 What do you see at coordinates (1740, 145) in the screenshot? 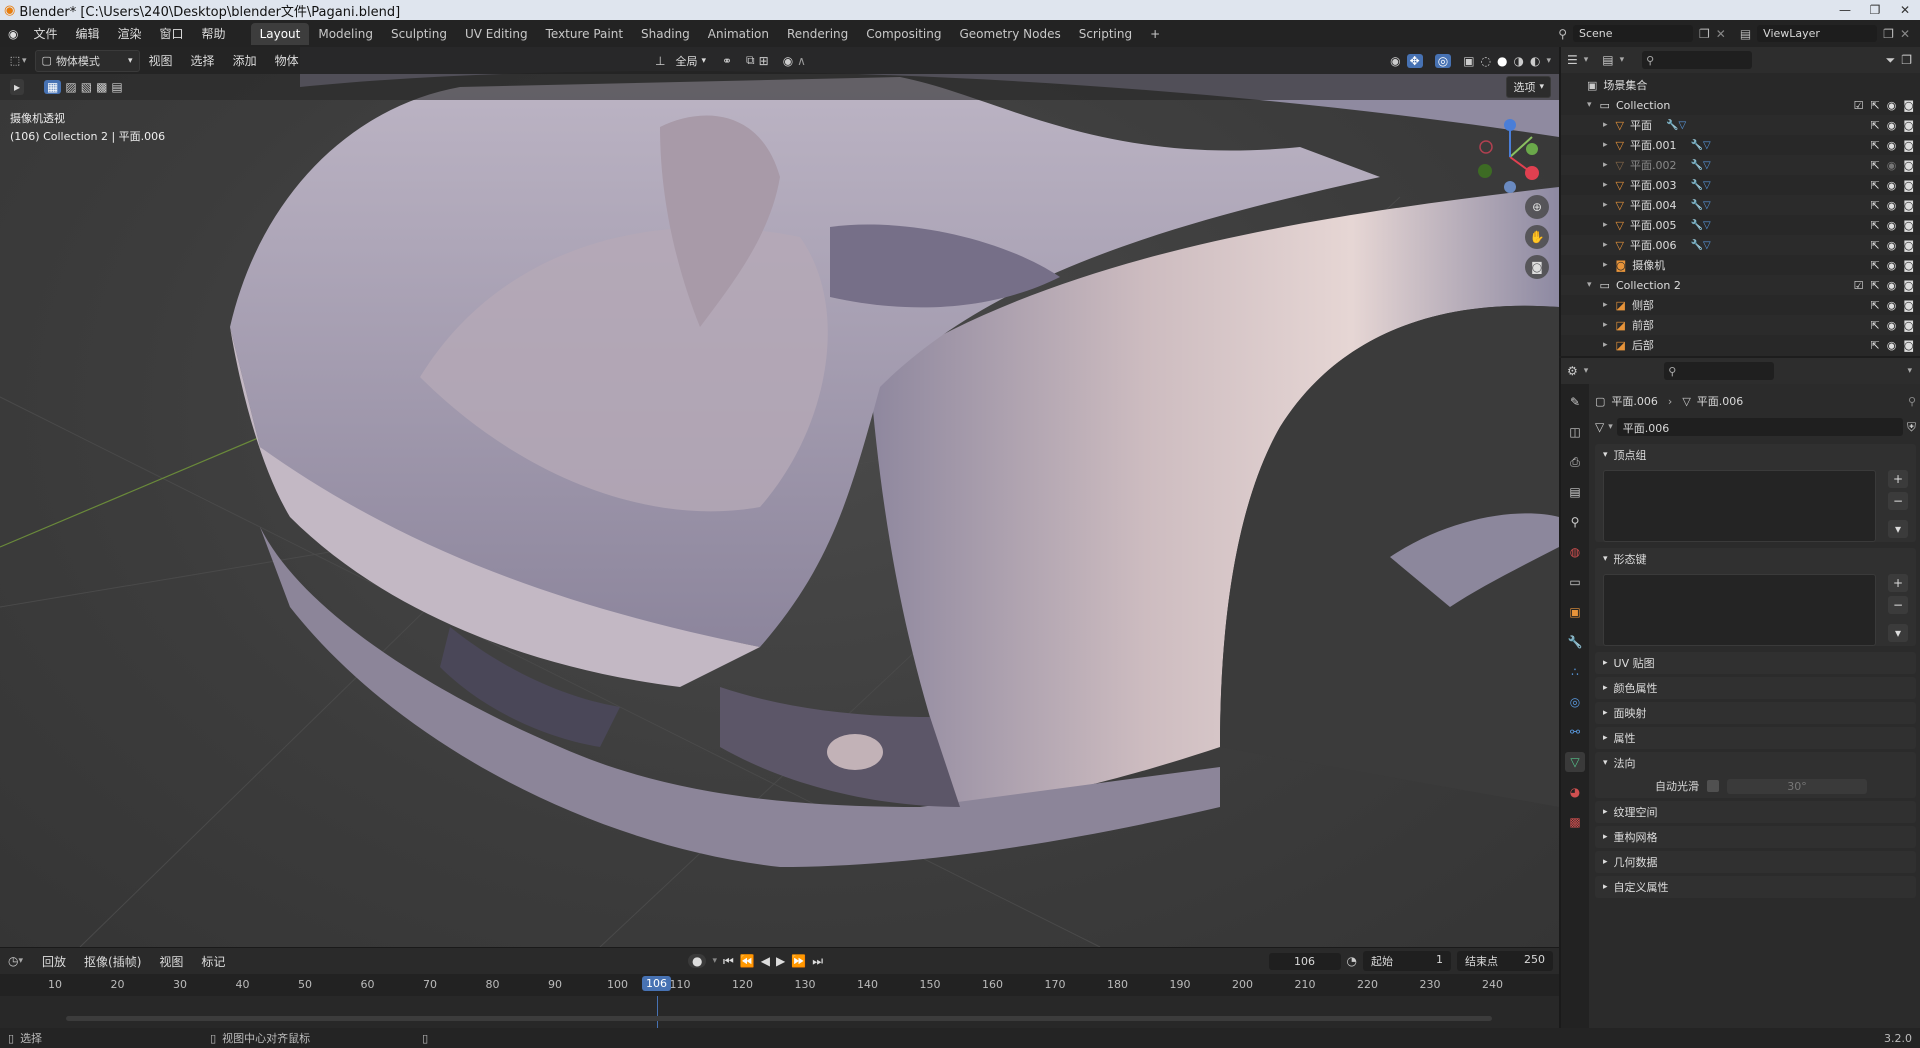
I see `outliner-row: ▸ ▽ 平面.001 🔧▽ ⇱ ◉ ◙` at bounding box center [1740, 145].